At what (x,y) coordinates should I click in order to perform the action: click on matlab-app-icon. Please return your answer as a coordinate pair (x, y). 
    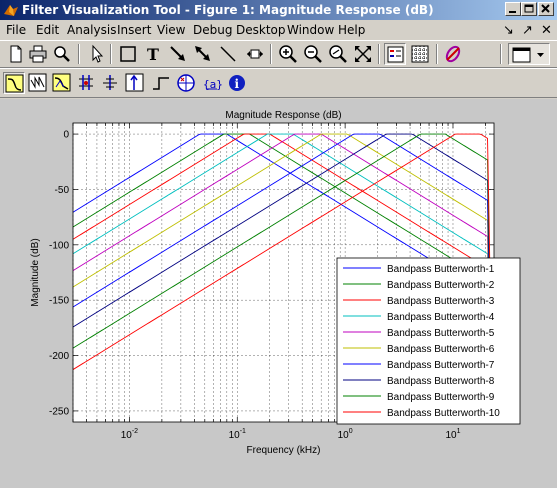
    Looking at the image, I should click on (11, 10).